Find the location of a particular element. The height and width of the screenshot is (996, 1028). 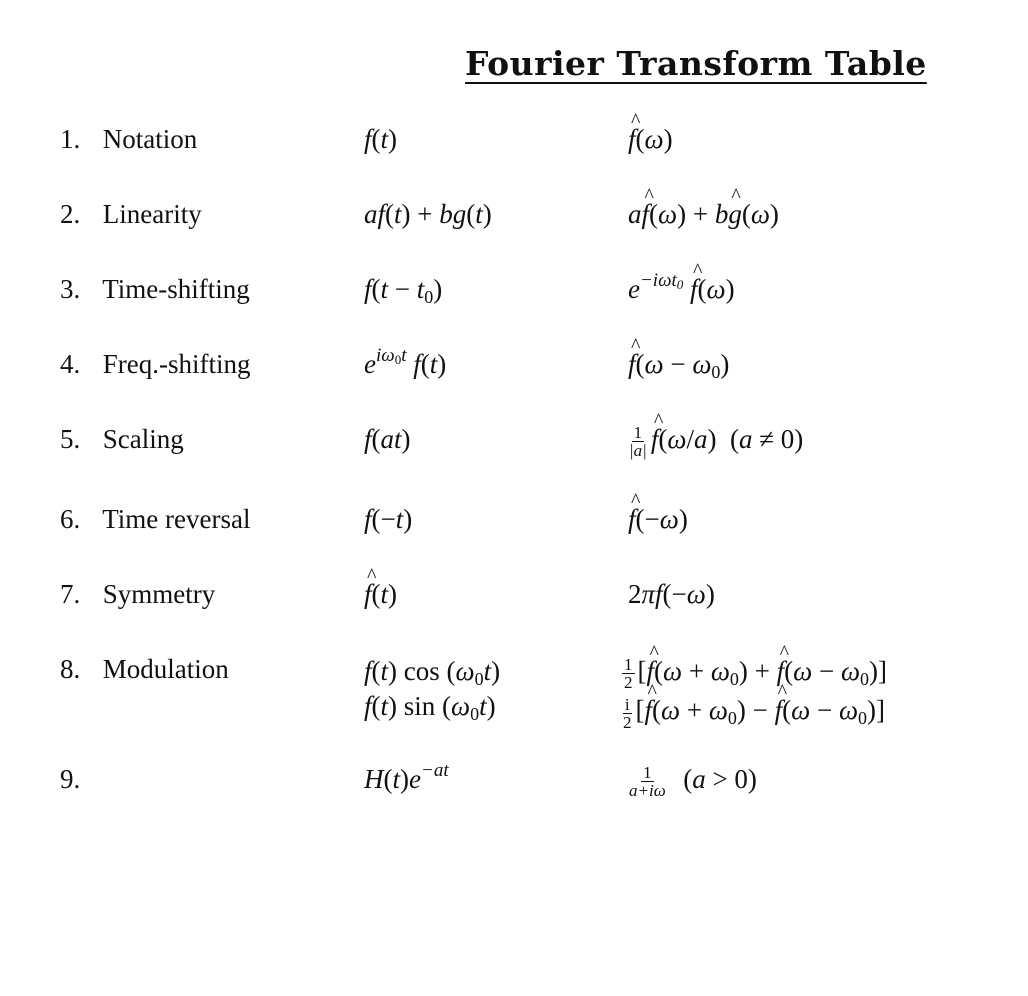

row-label: 5. Scaling is located at coordinates (122, 439).